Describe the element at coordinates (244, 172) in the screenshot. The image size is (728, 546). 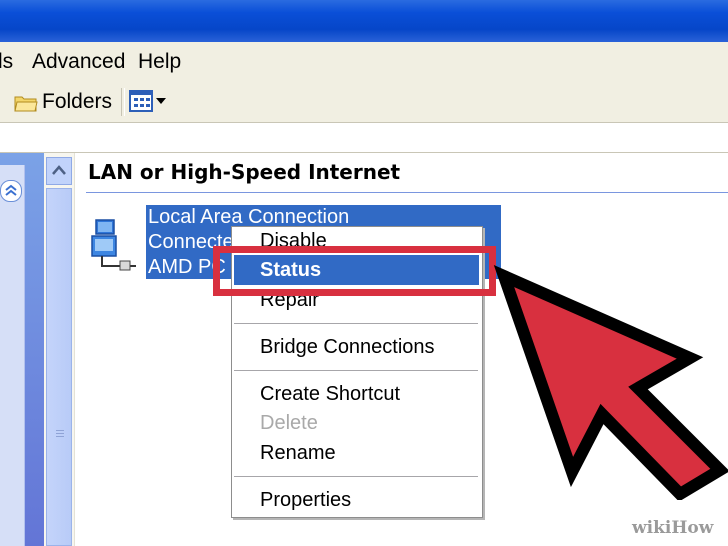
I see `group-header-title: LAN or High-Speed Internet` at that location.